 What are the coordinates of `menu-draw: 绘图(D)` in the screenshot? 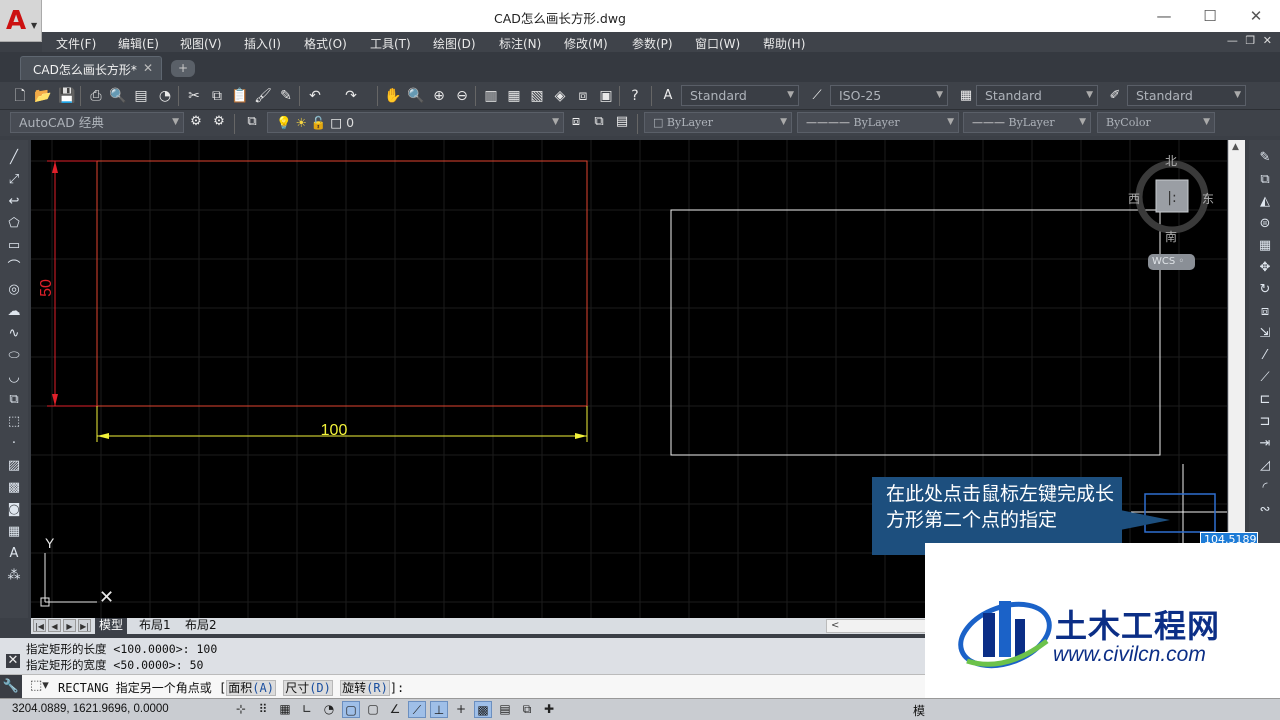 It's located at (454, 43).